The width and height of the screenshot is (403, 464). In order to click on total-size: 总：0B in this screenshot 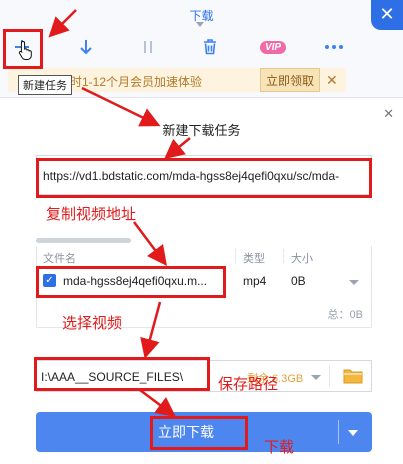, I will do `click(345, 315)`.